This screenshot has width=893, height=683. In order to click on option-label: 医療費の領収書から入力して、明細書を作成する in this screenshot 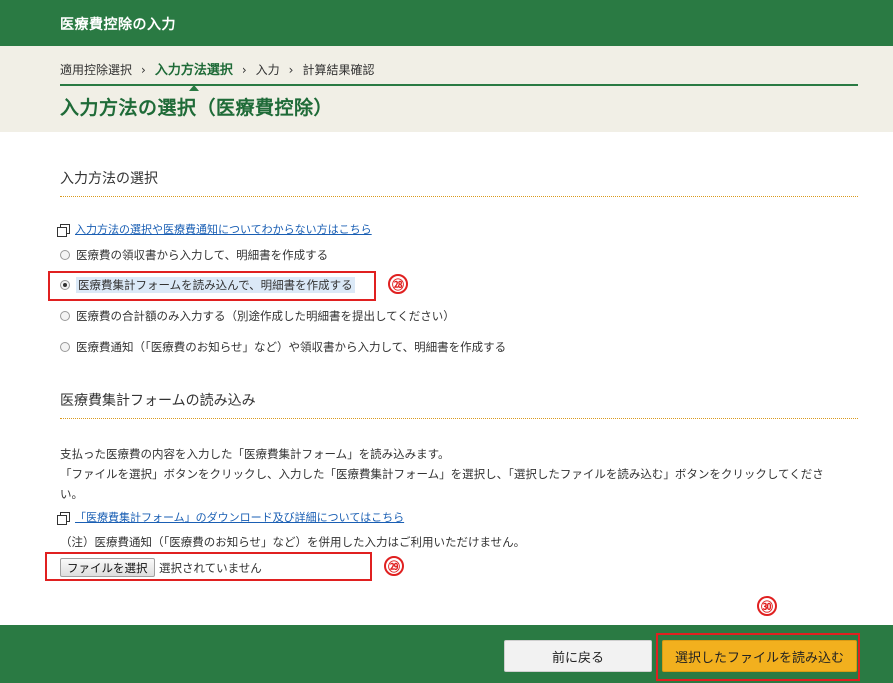, I will do `click(202, 255)`.